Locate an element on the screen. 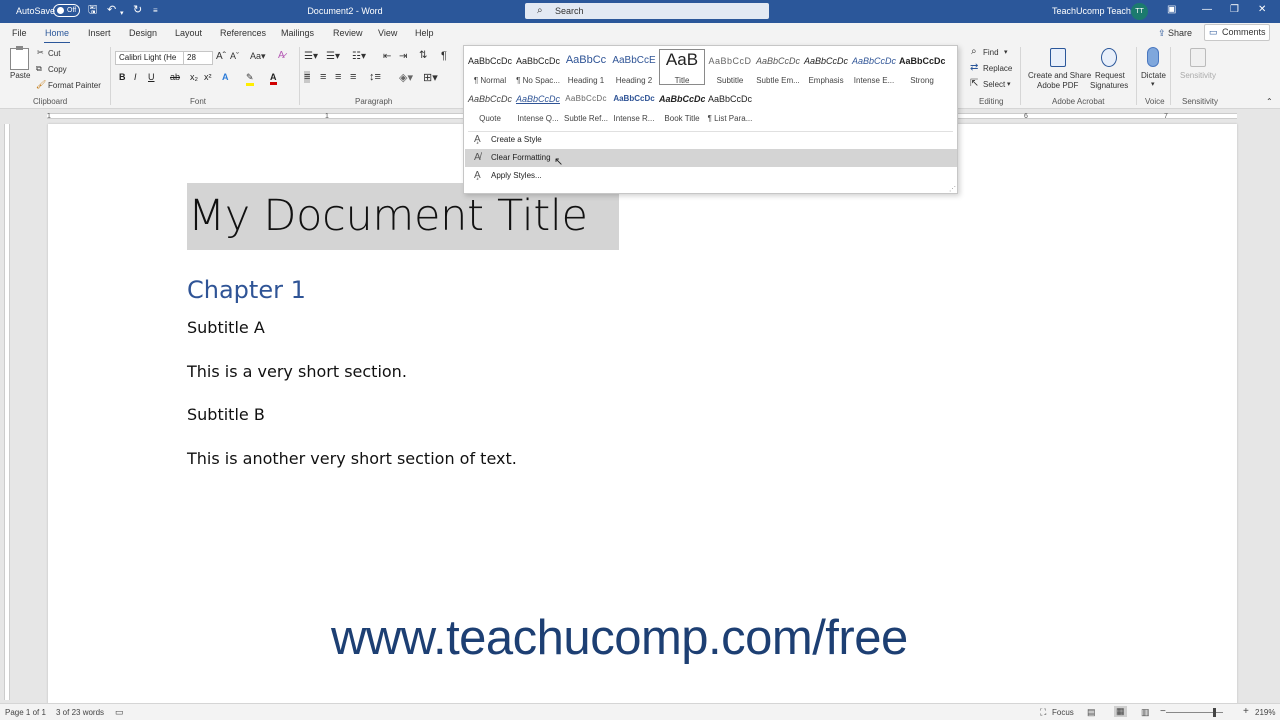 The width and height of the screenshot is (1280, 720). align-left-icon: ≡ is located at coordinates (307, 77).